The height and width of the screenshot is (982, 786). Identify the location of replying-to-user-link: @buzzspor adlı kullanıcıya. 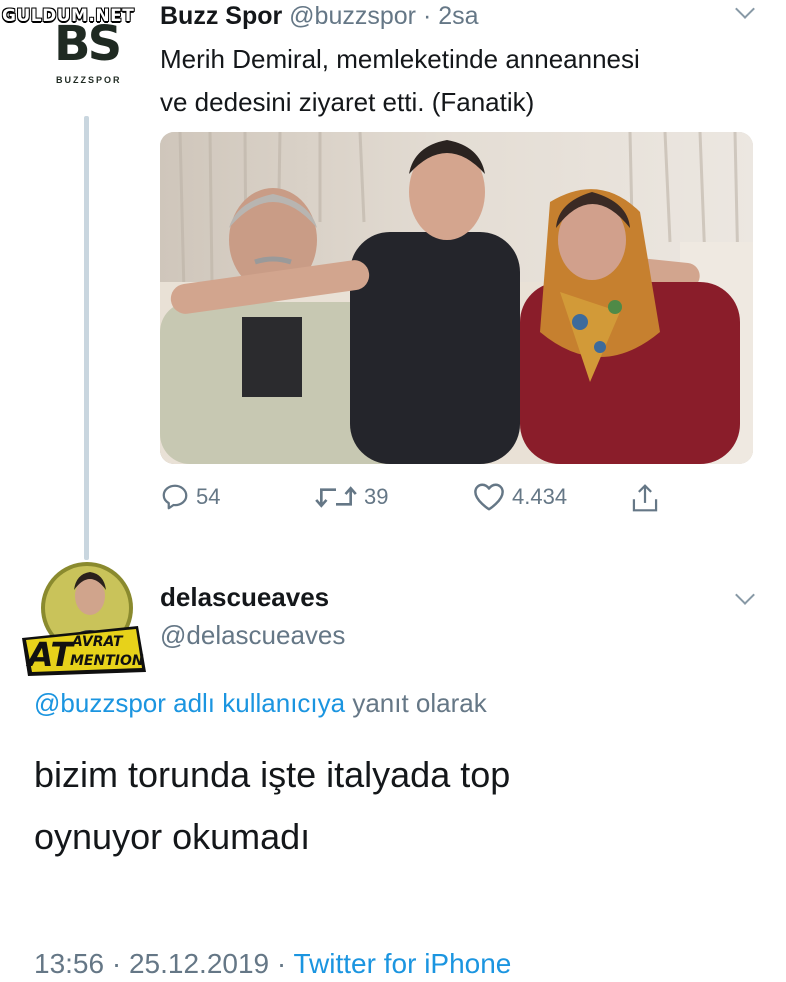
(189, 703).